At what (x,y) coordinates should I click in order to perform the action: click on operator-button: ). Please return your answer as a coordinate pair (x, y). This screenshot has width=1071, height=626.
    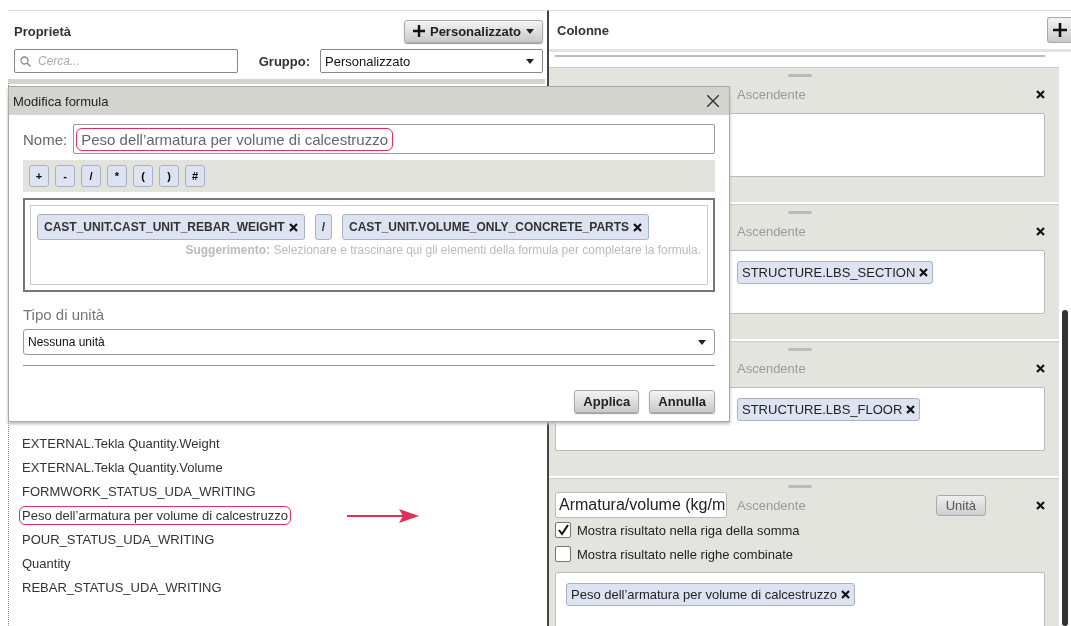
    Looking at the image, I should click on (169, 176).